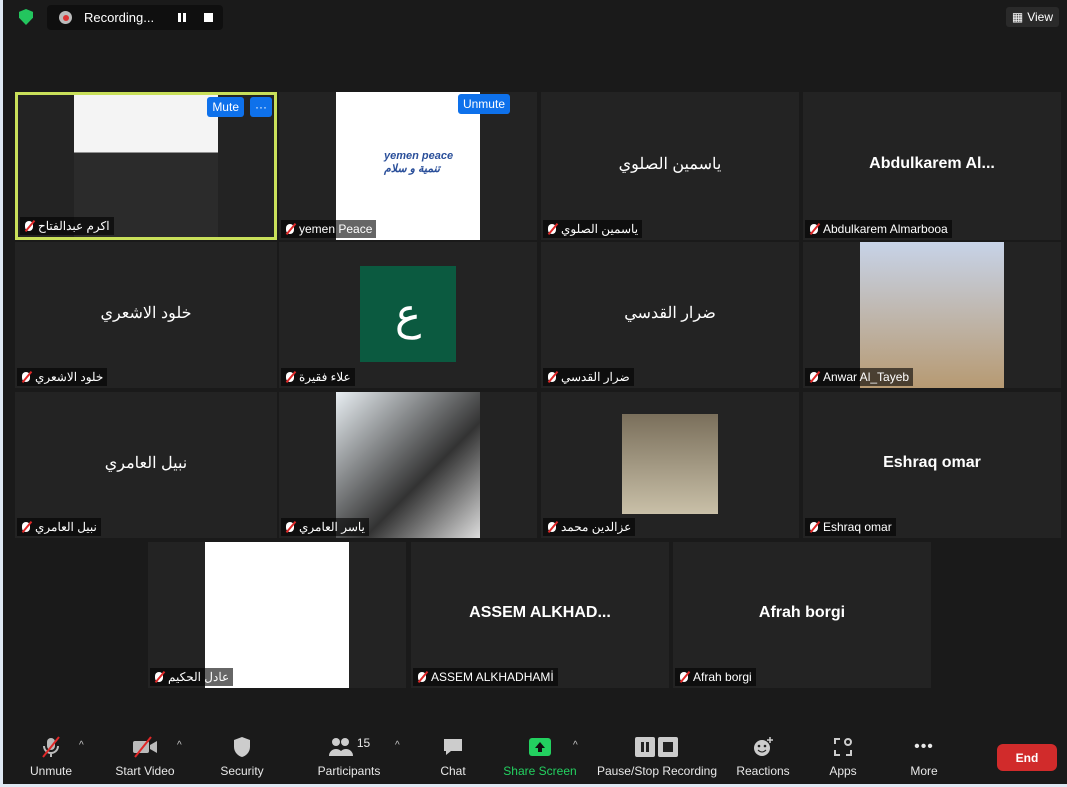 Image resolution: width=1067 pixels, height=787 pixels. I want to click on reactions-button: Reactions, so click(763, 753).